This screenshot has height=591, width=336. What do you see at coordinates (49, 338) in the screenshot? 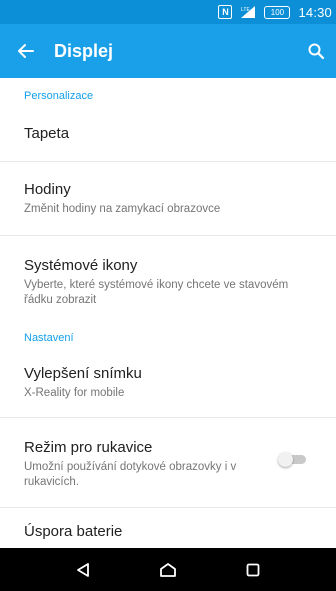
I see `section-header-nastaveni: Nastavení` at bounding box center [49, 338].